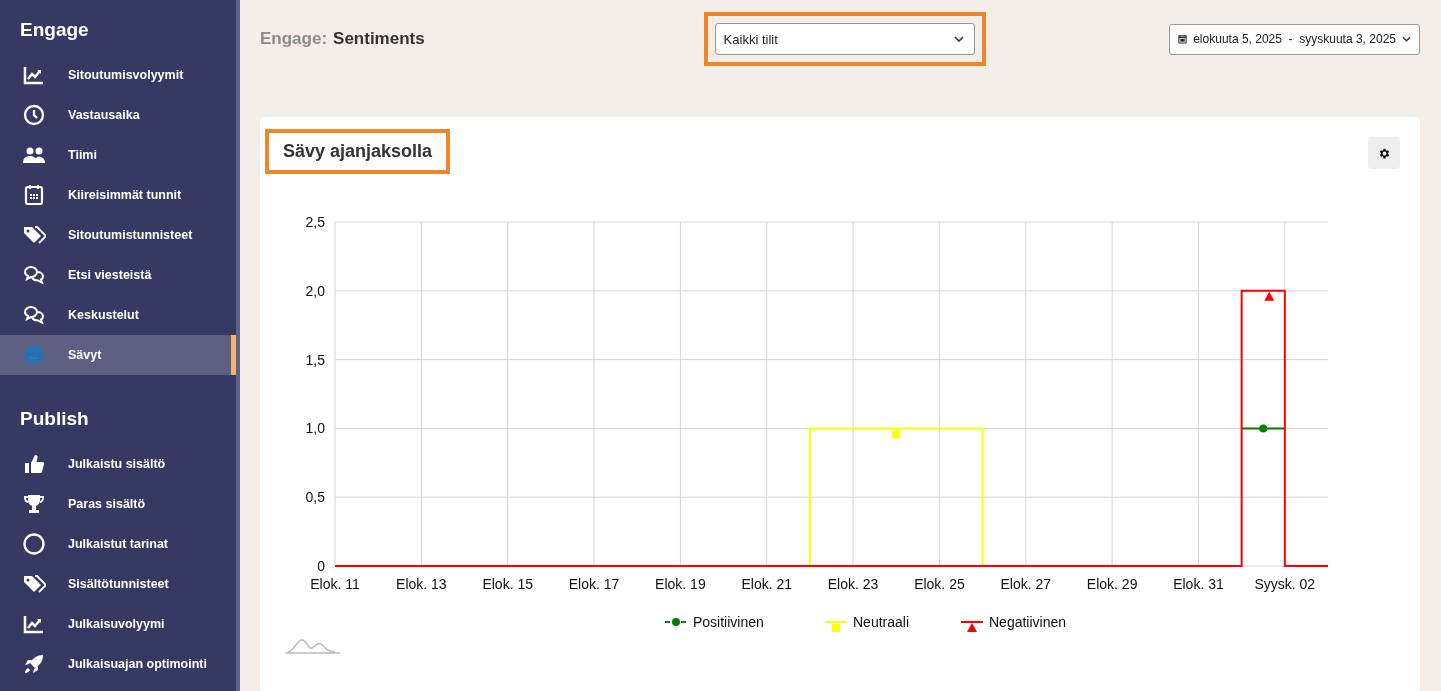 The image size is (1441, 691). I want to click on date-range-picker: elokuuta 5, 2025 - syyskuuta 3, 2025, so click(1294, 39).